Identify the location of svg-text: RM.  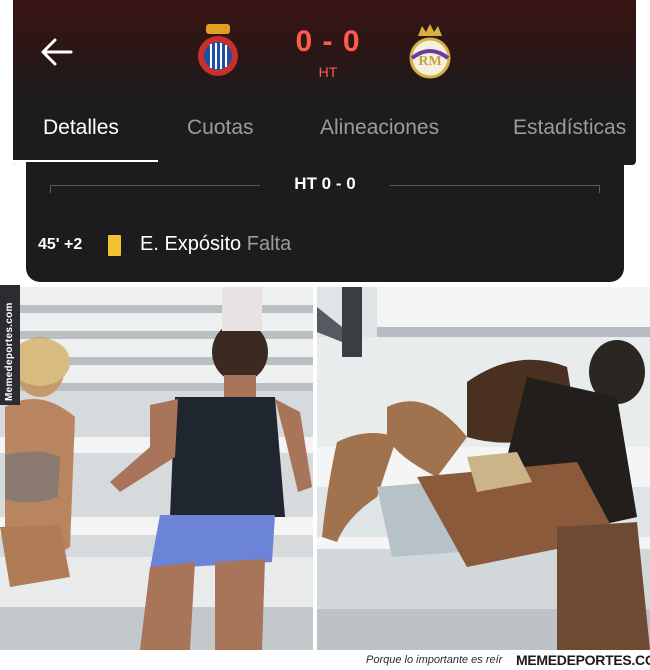
(429, 61).